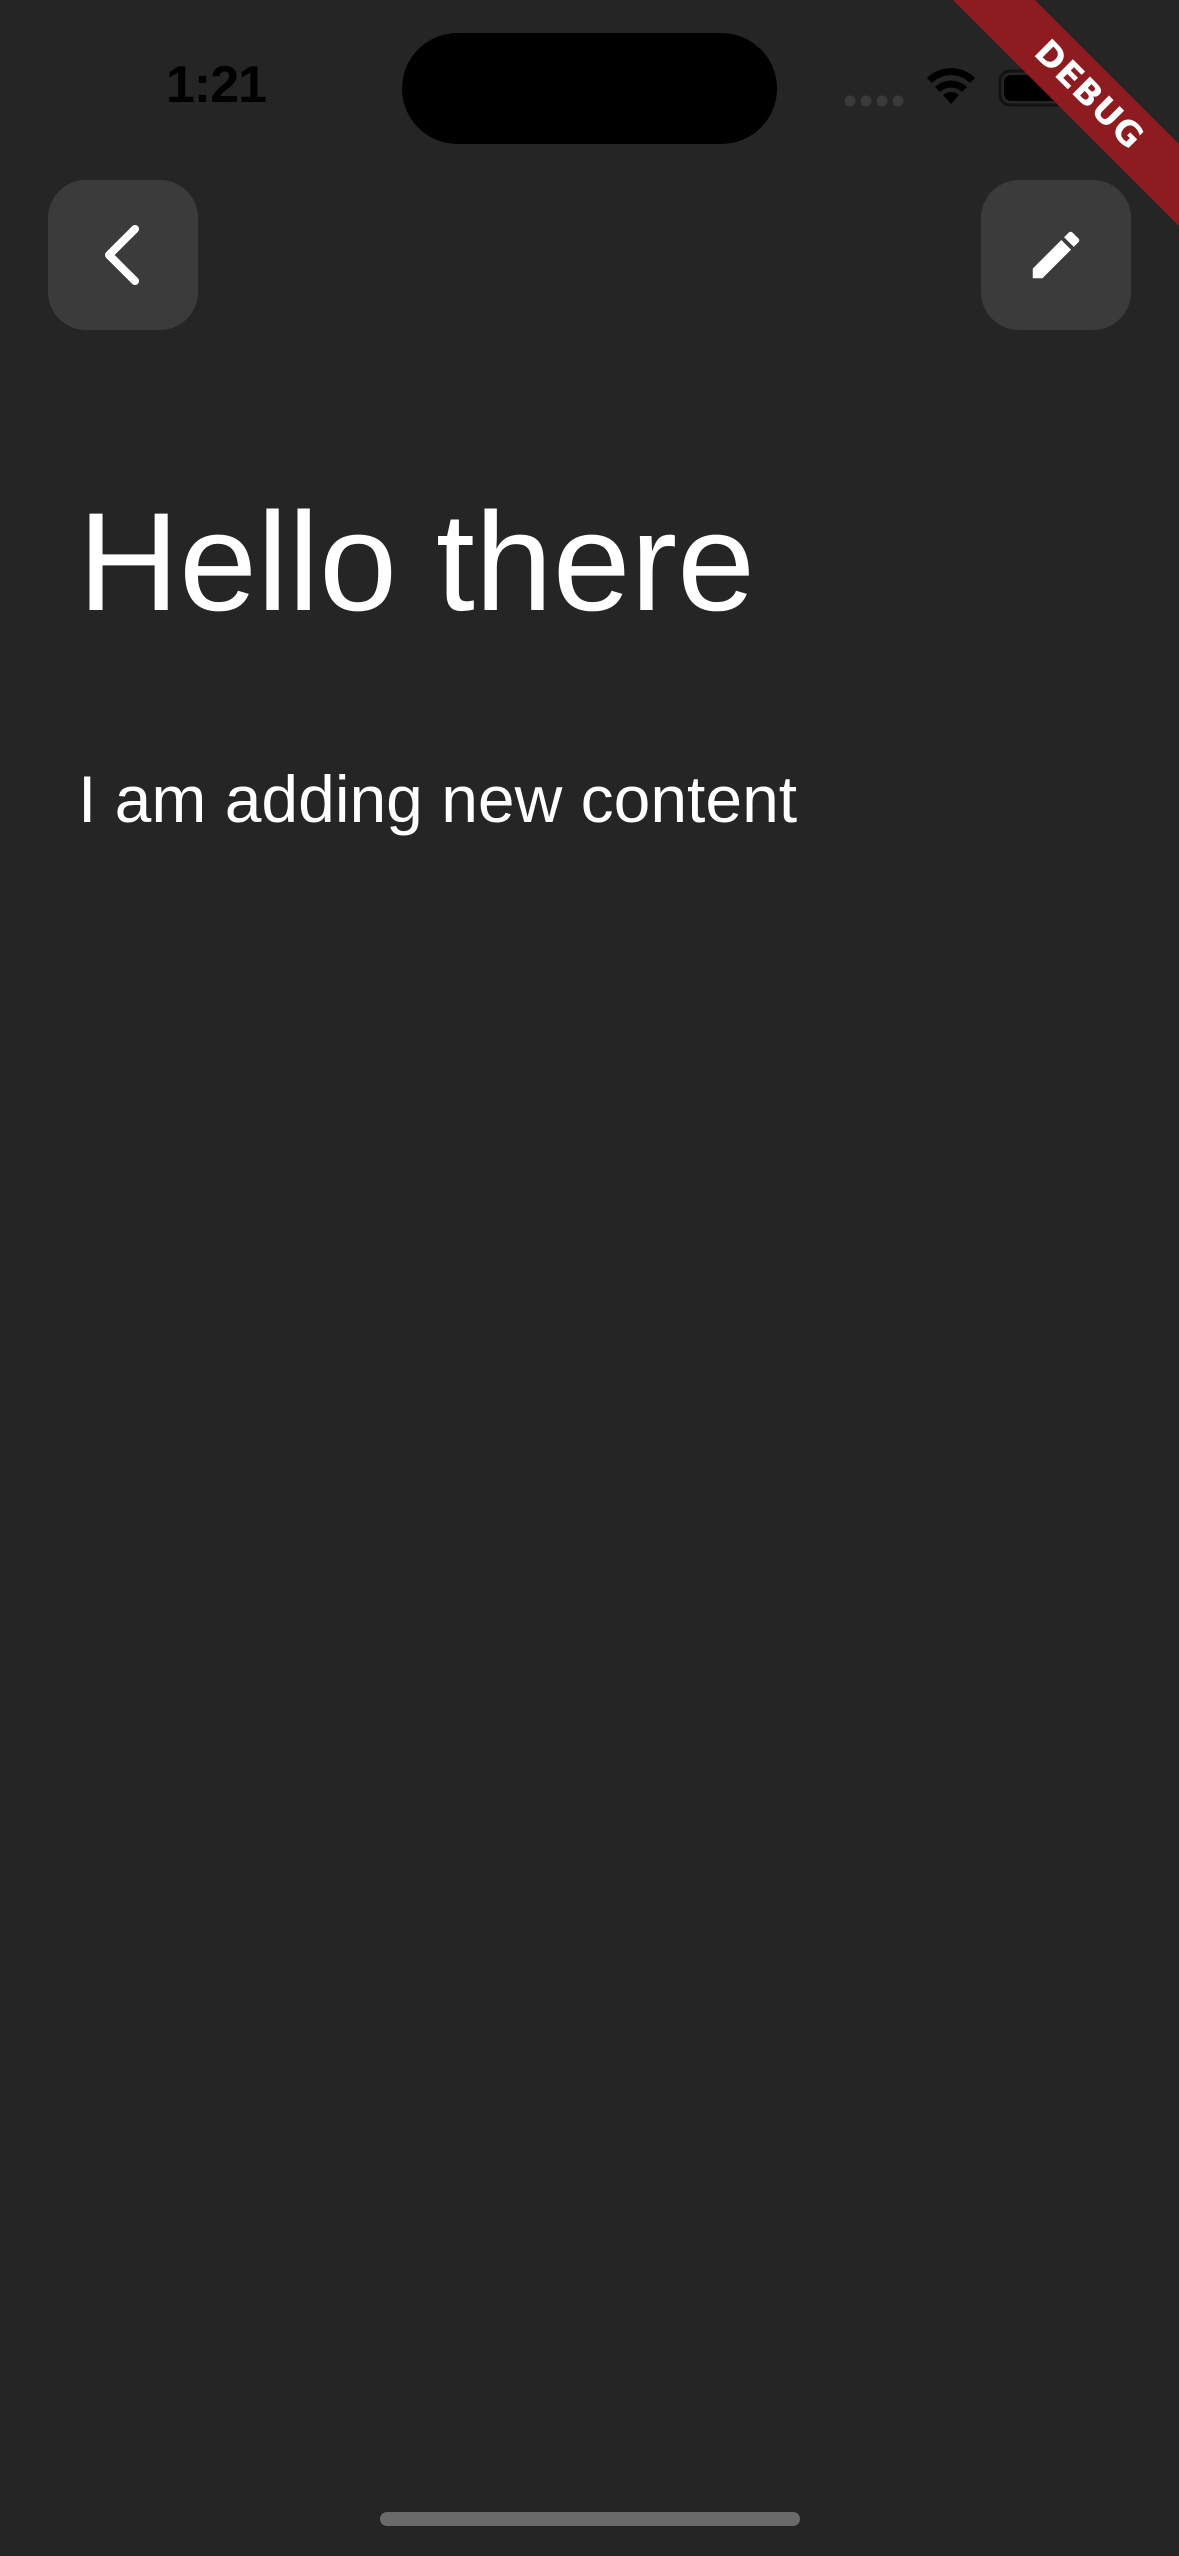 Image resolution: width=1179 pixels, height=2556 pixels. I want to click on battery-icon, so click(1039, 88).